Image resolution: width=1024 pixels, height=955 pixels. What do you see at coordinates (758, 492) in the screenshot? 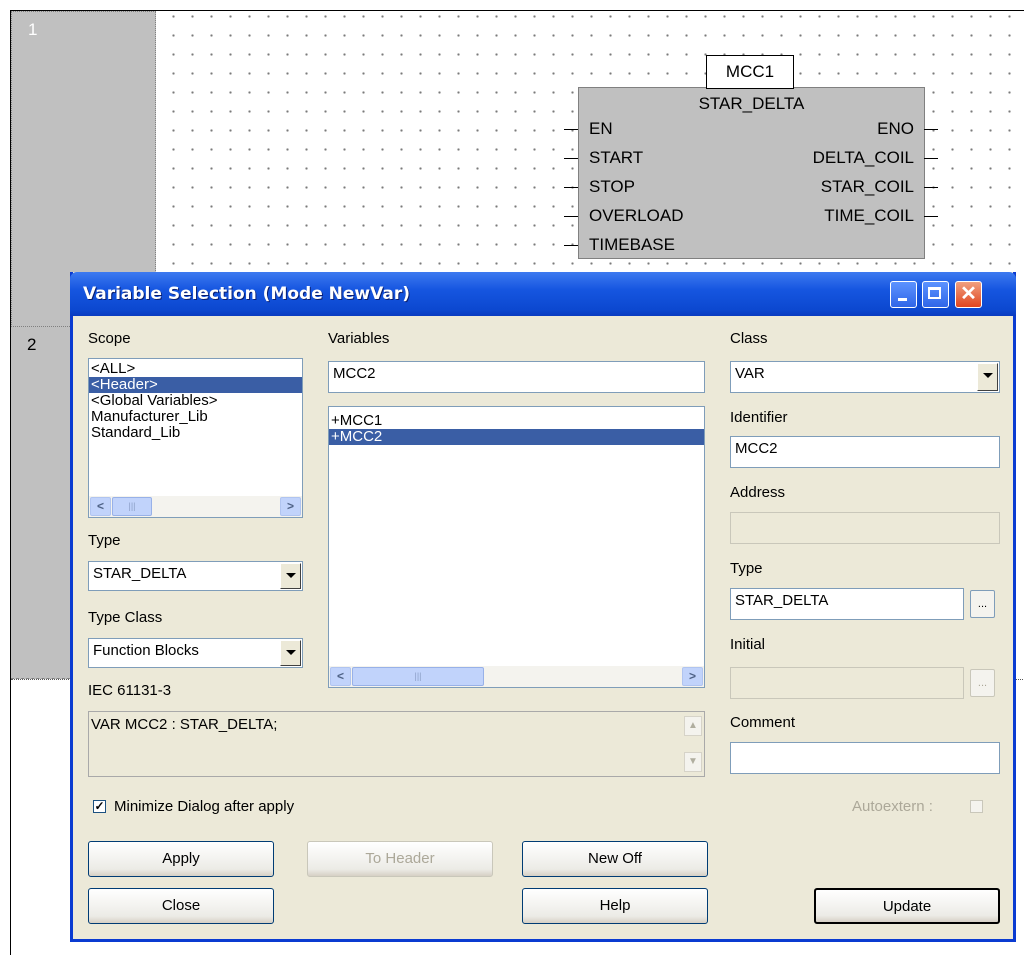
I see `address-label: Address` at bounding box center [758, 492].